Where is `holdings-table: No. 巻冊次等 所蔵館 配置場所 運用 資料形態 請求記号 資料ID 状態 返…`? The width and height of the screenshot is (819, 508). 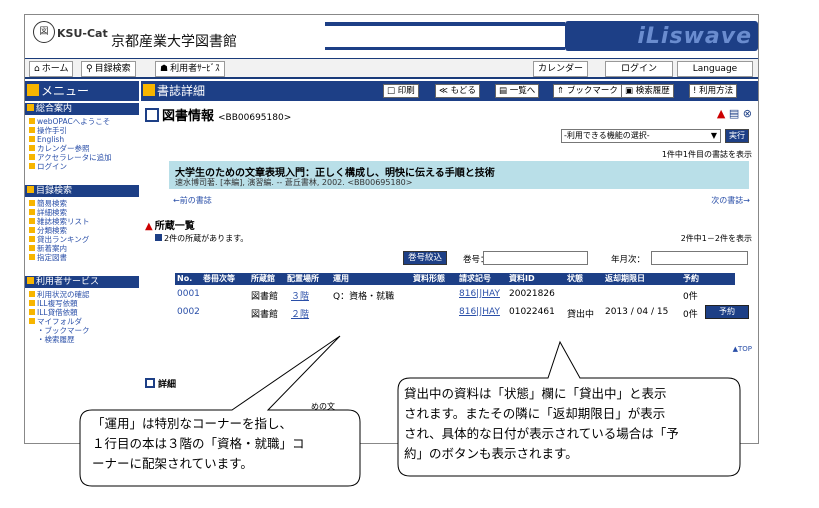
holdings-table: No. 巻冊次等 所蔵館 配置場所 運用 資料形態 請求記号 資料ID 状態 返… is located at coordinates (462, 297).